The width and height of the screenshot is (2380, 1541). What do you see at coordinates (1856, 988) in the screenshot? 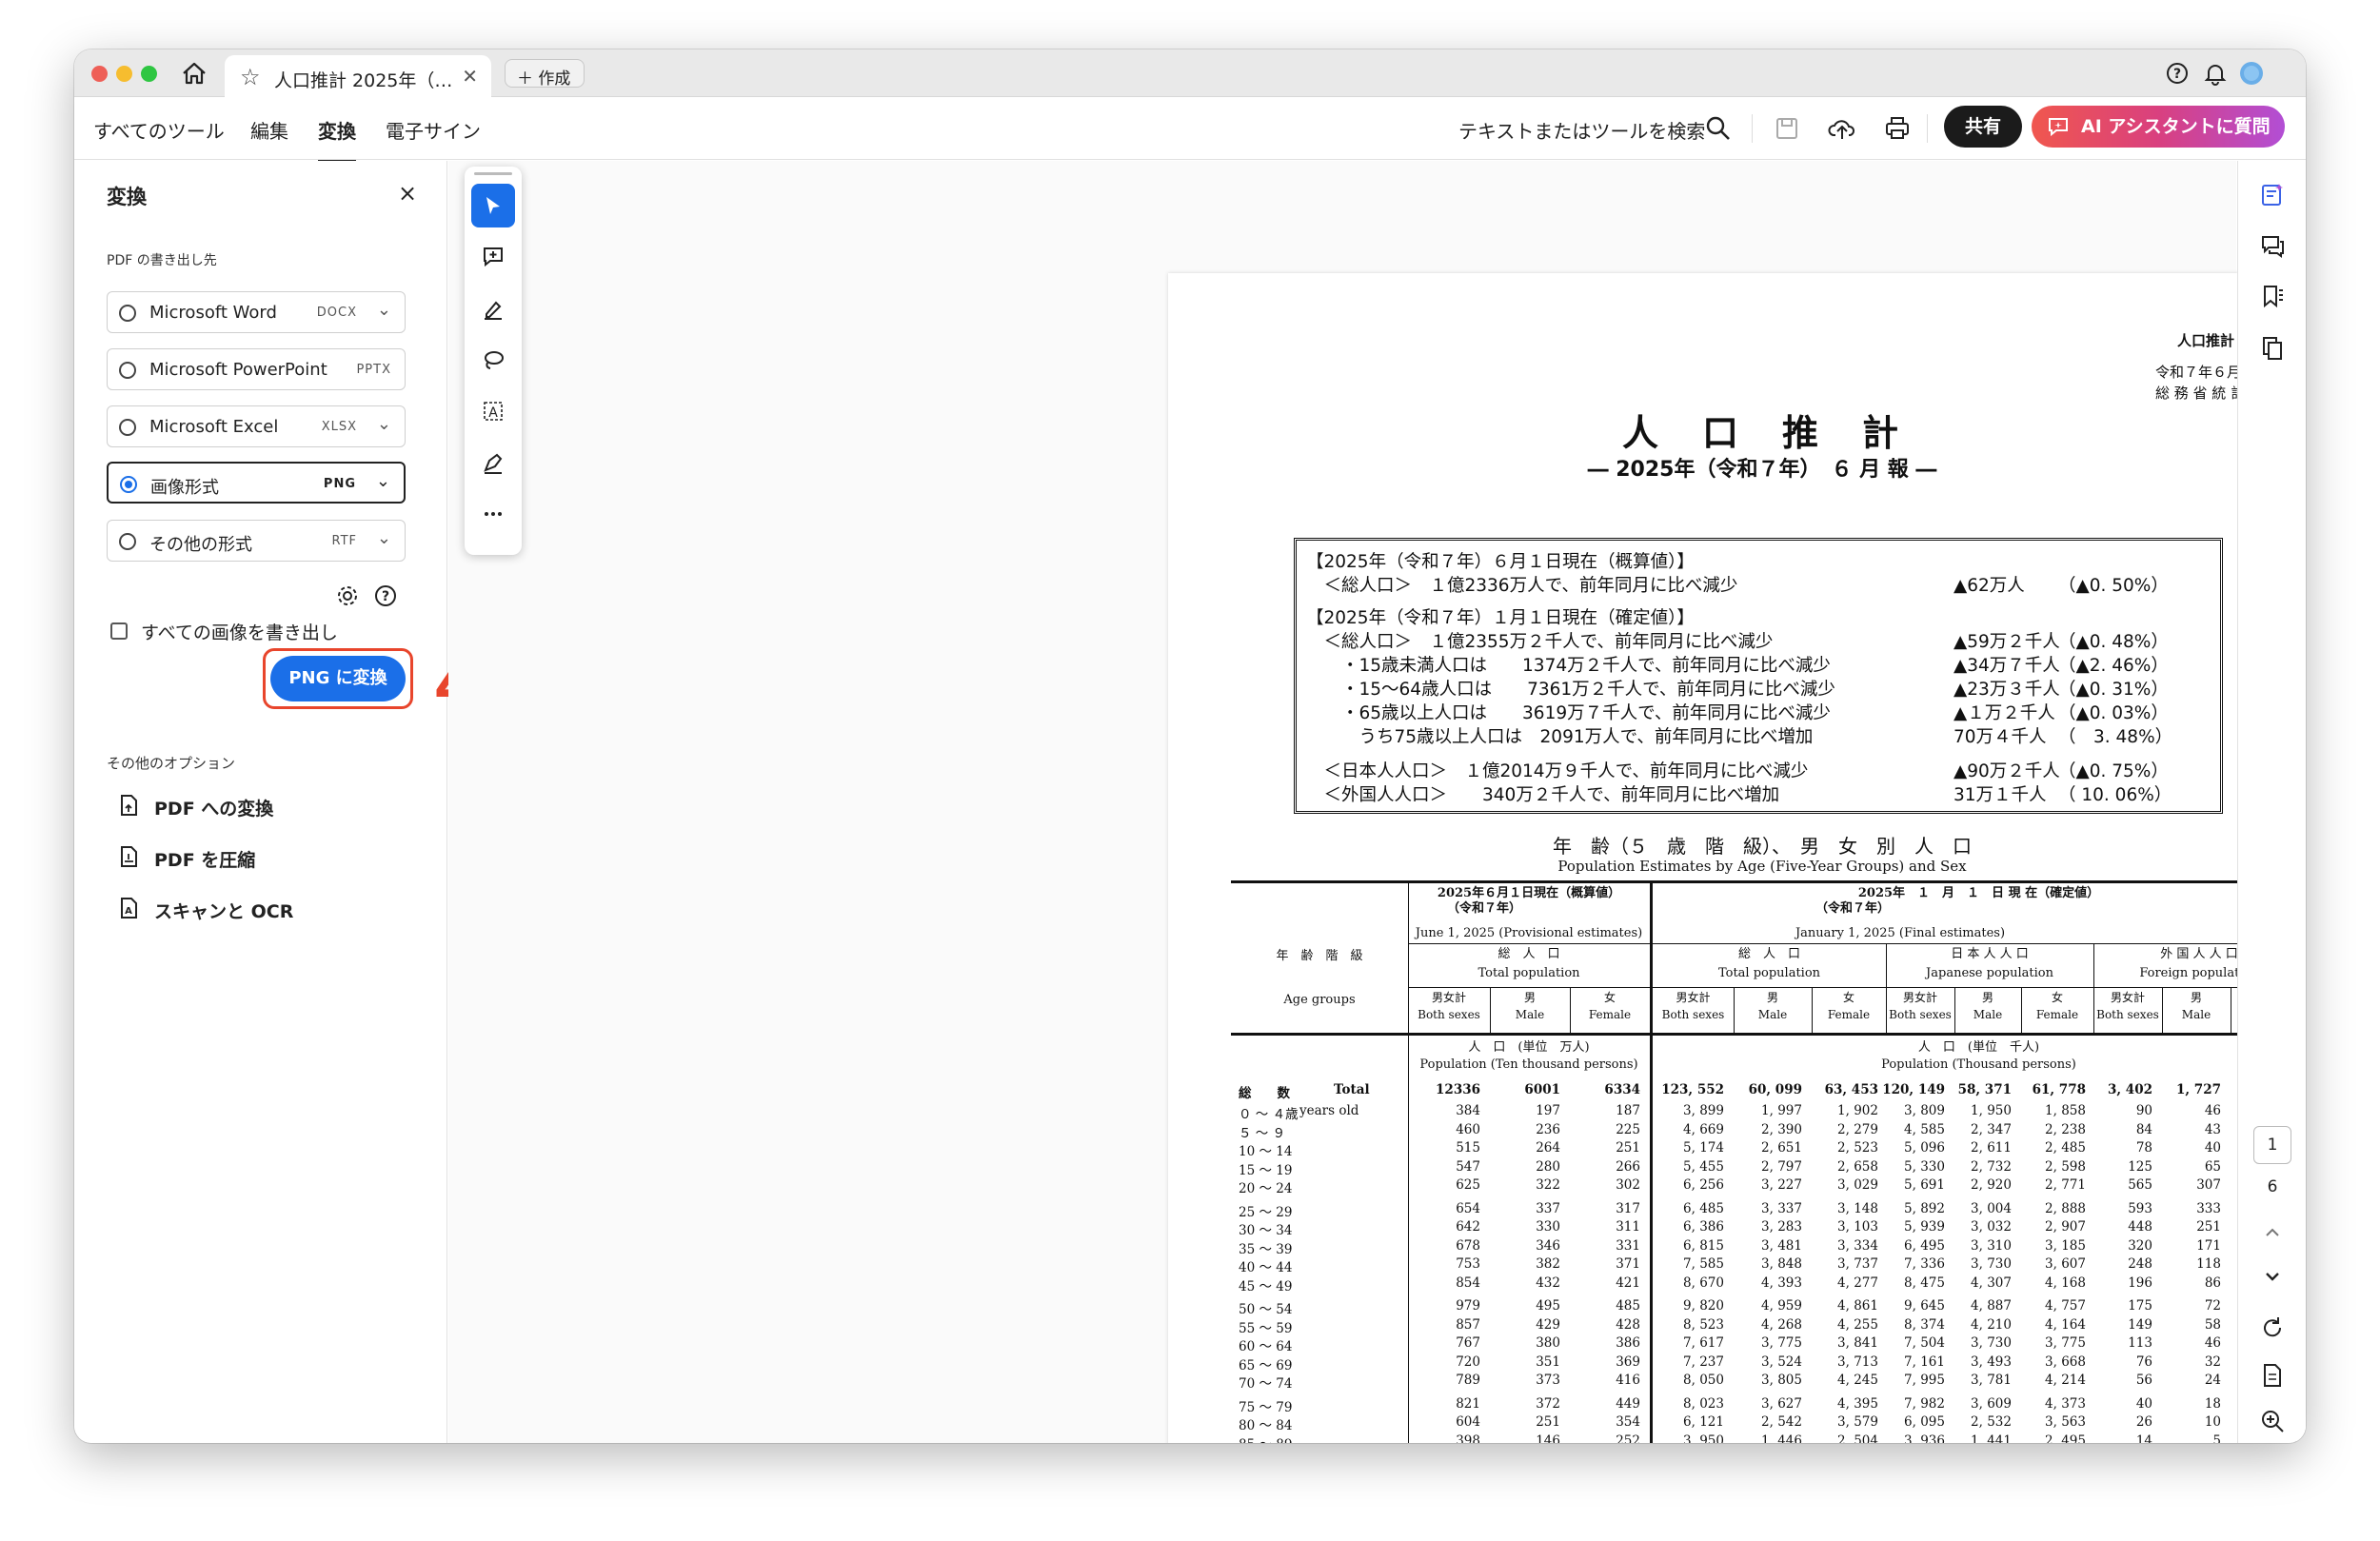
I see `rule` at bounding box center [1856, 988].